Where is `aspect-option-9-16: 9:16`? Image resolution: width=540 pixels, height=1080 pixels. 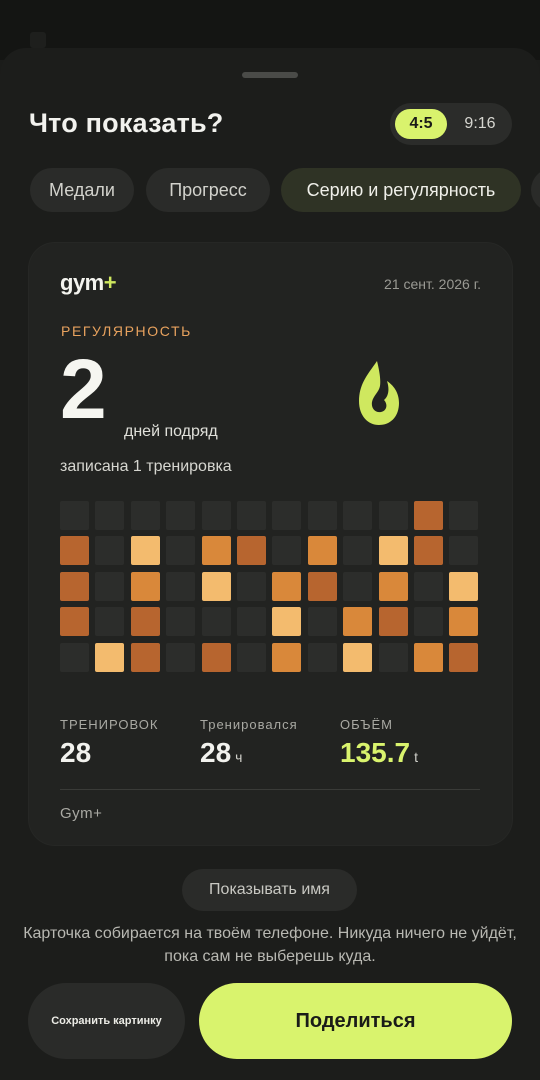 aspect-option-9-16: 9:16 is located at coordinates (480, 124).